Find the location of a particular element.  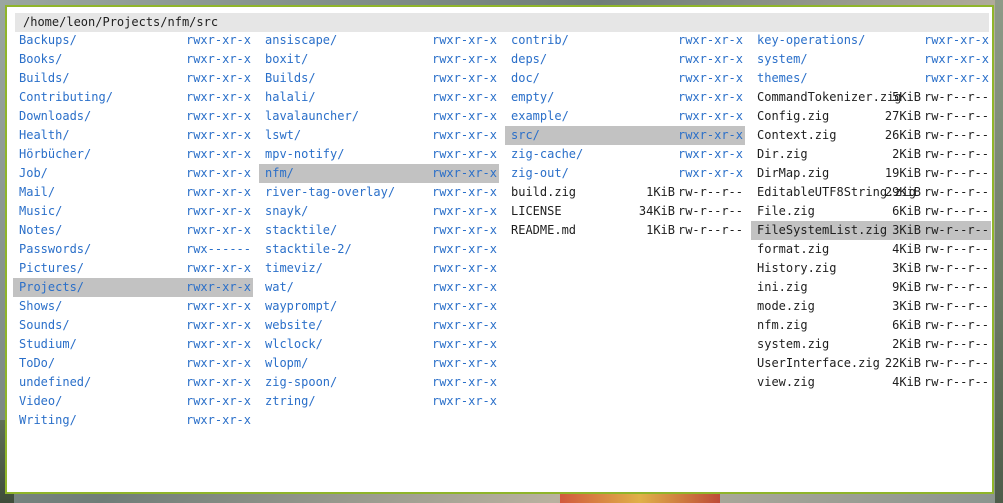

directory-entry: Books/rwxr-xr-x is located at coordinates (133, 59).